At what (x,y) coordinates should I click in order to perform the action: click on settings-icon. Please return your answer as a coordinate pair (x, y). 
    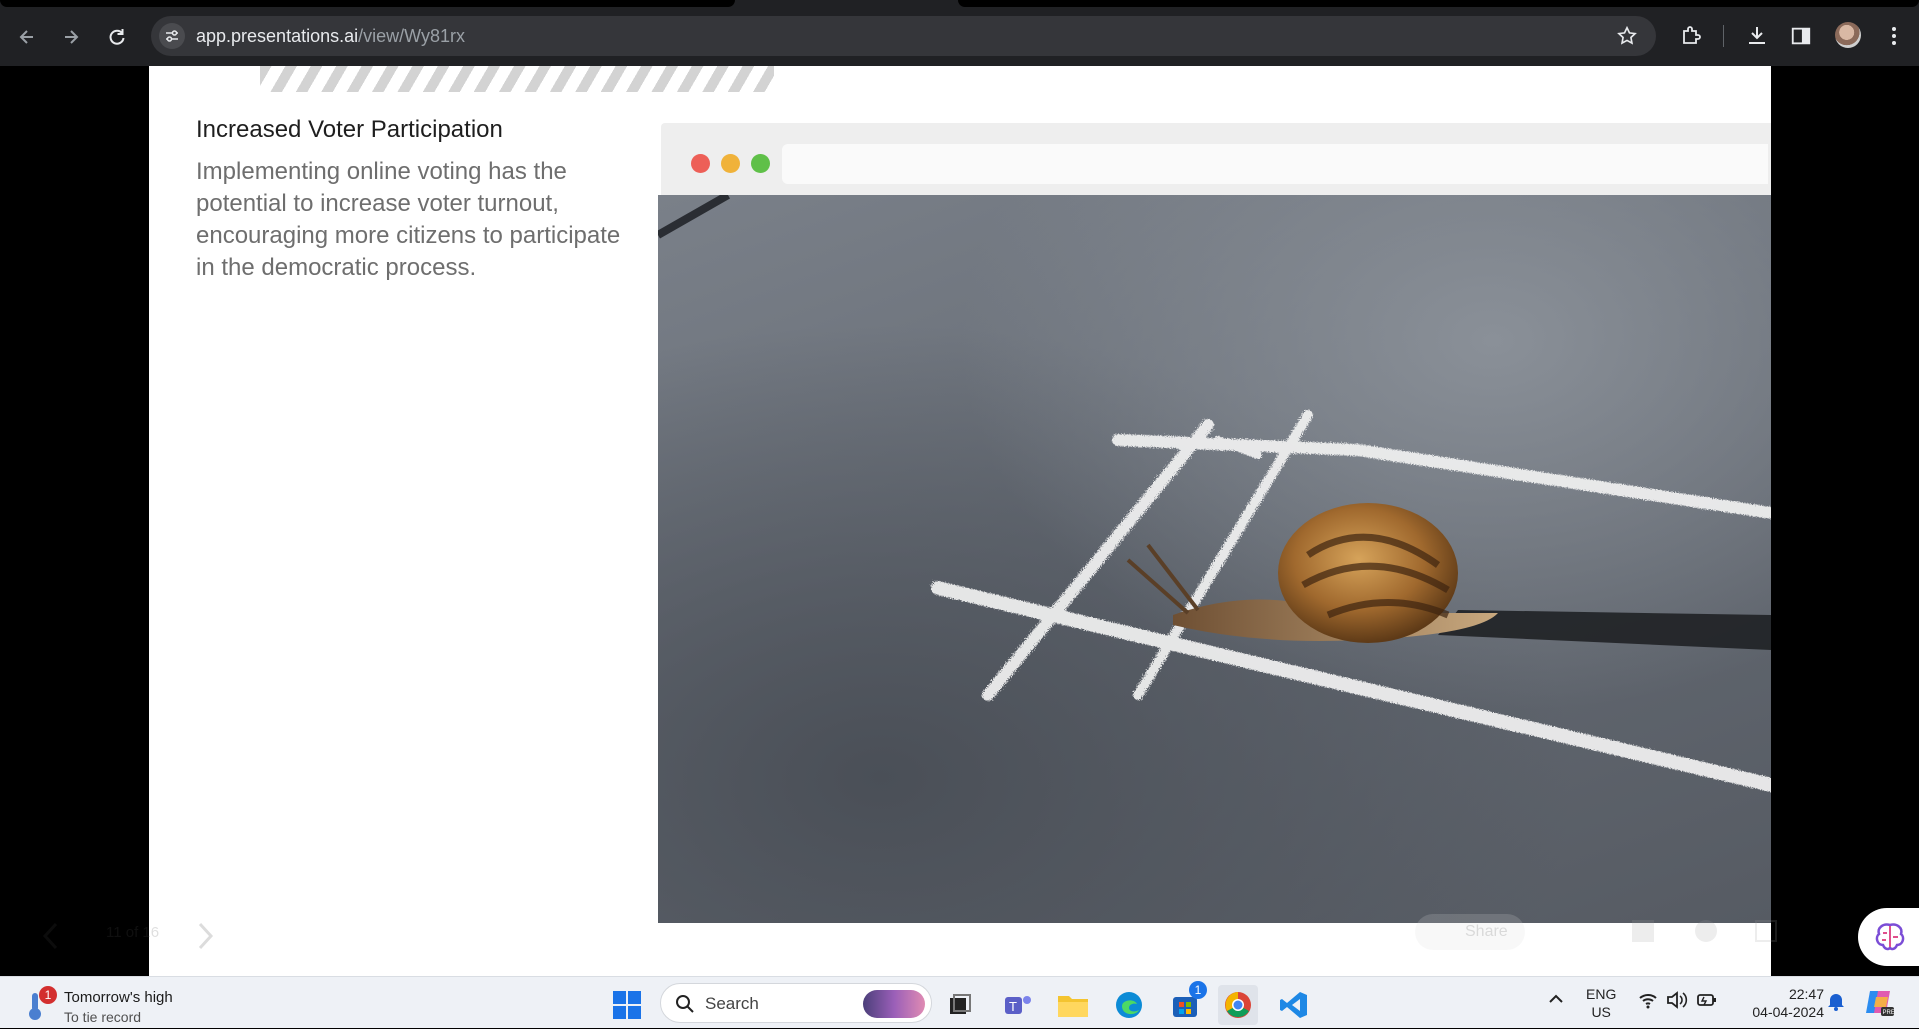
    Looking at the image, I should click on (1706, 931).